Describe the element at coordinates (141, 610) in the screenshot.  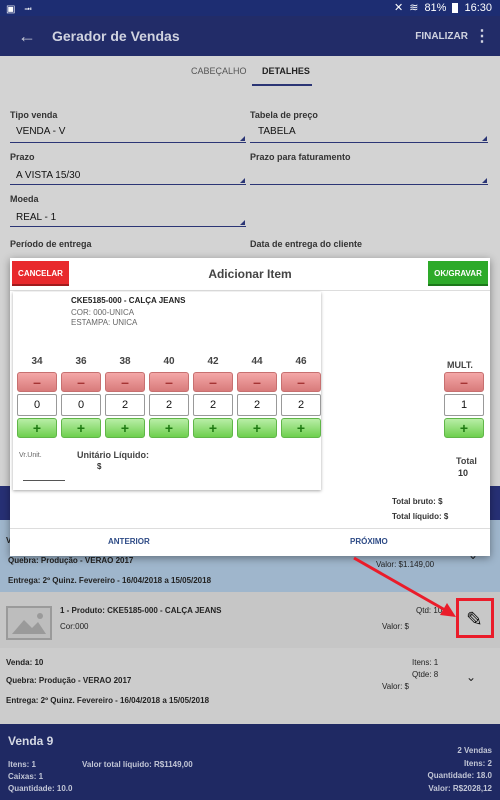
I see `produto-text: 1 - Produto: CKE5185-000 - CALÇA JEANS` at that location.